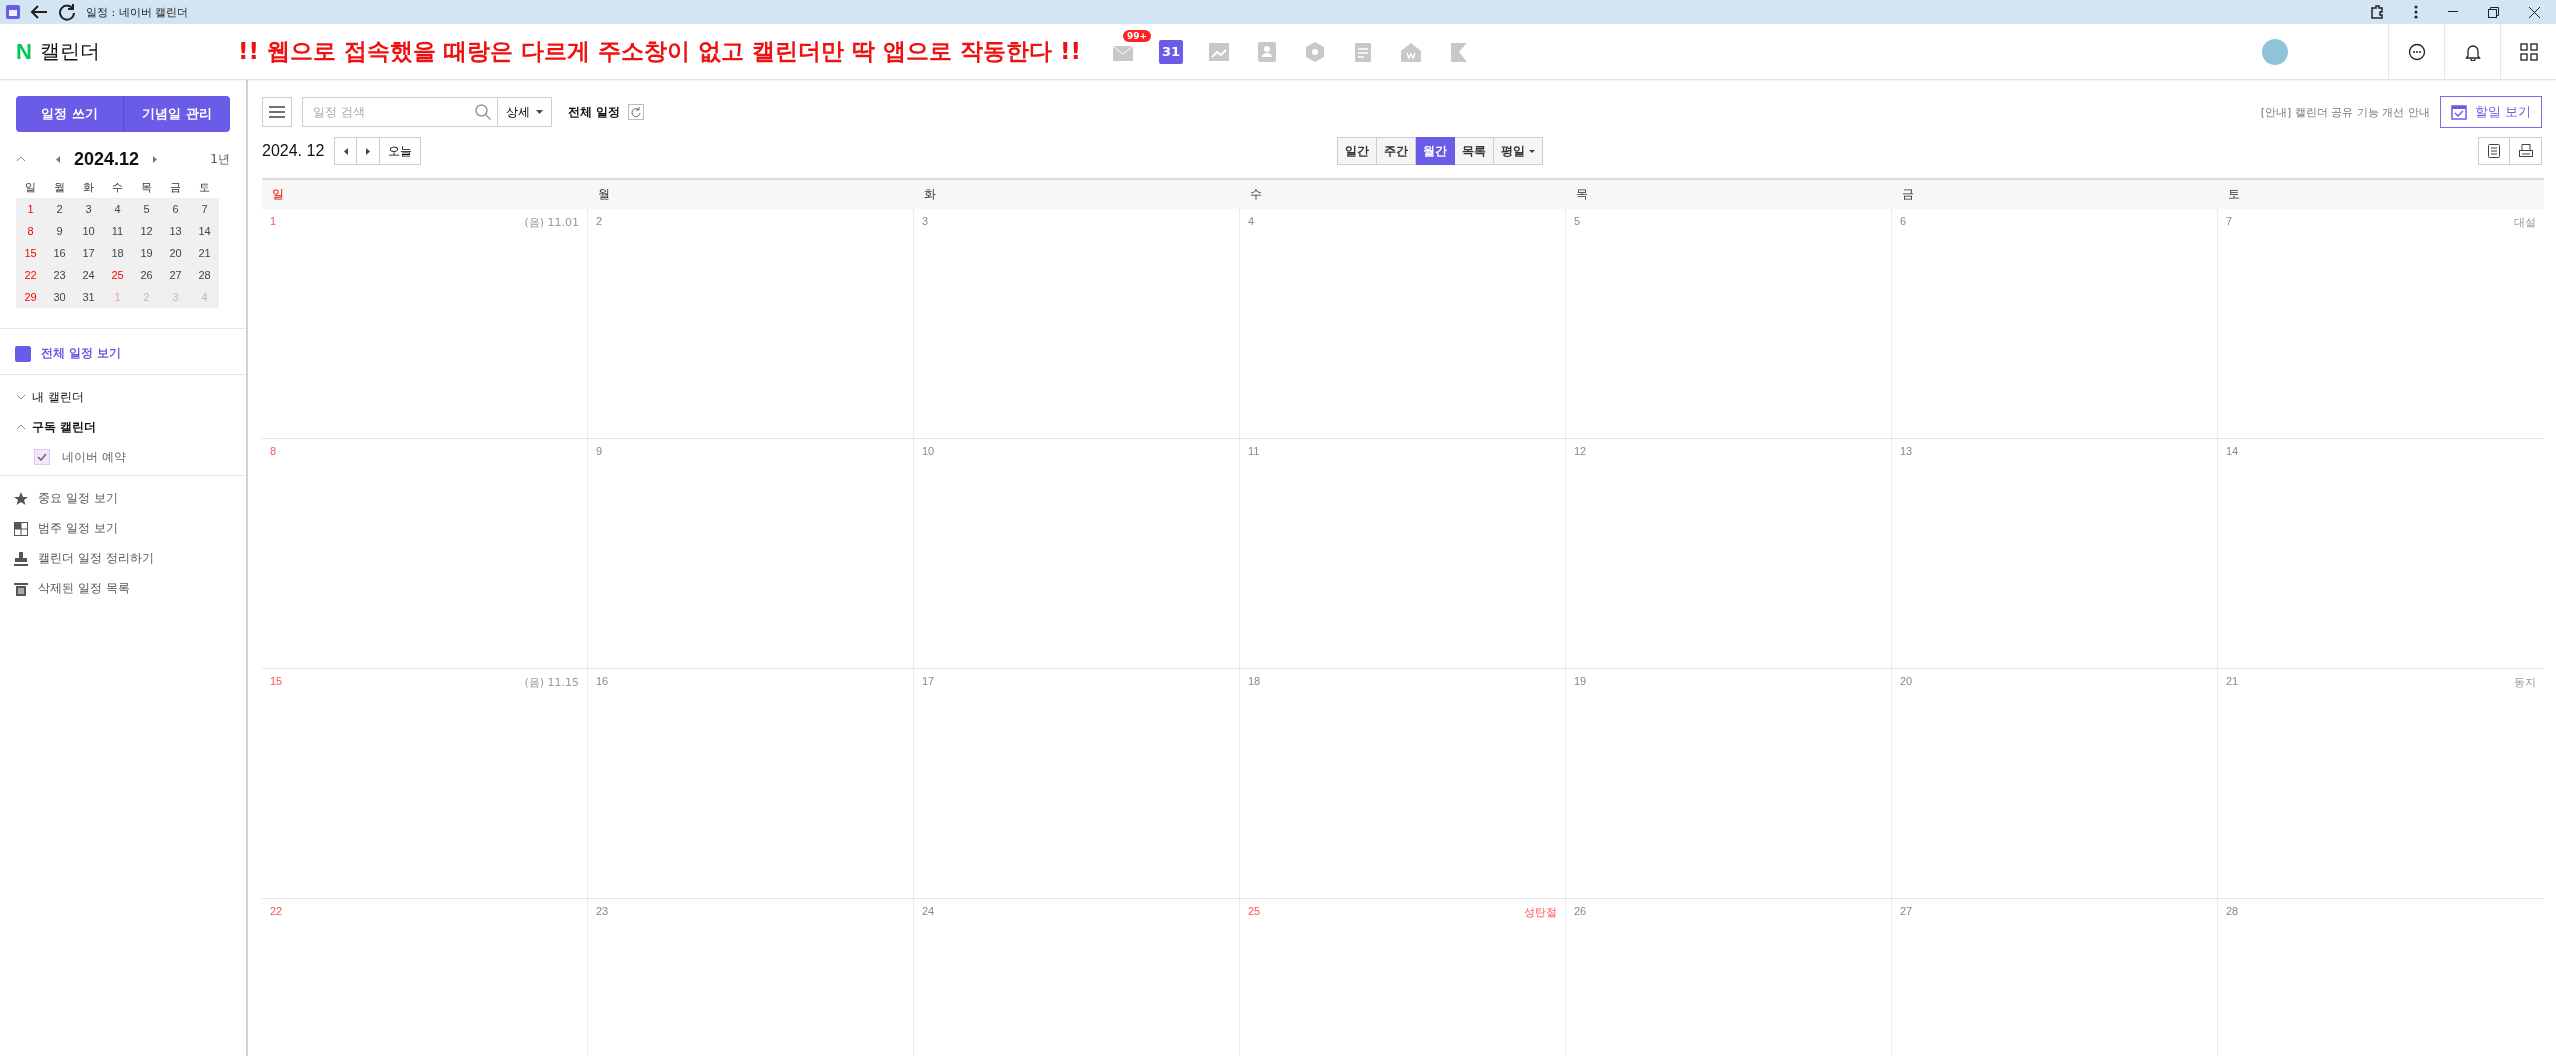 The image size is (2556, 1056). Describe the element at coordinates (1580, 451) in the screenshot. I see `date-number: 12` at that location.